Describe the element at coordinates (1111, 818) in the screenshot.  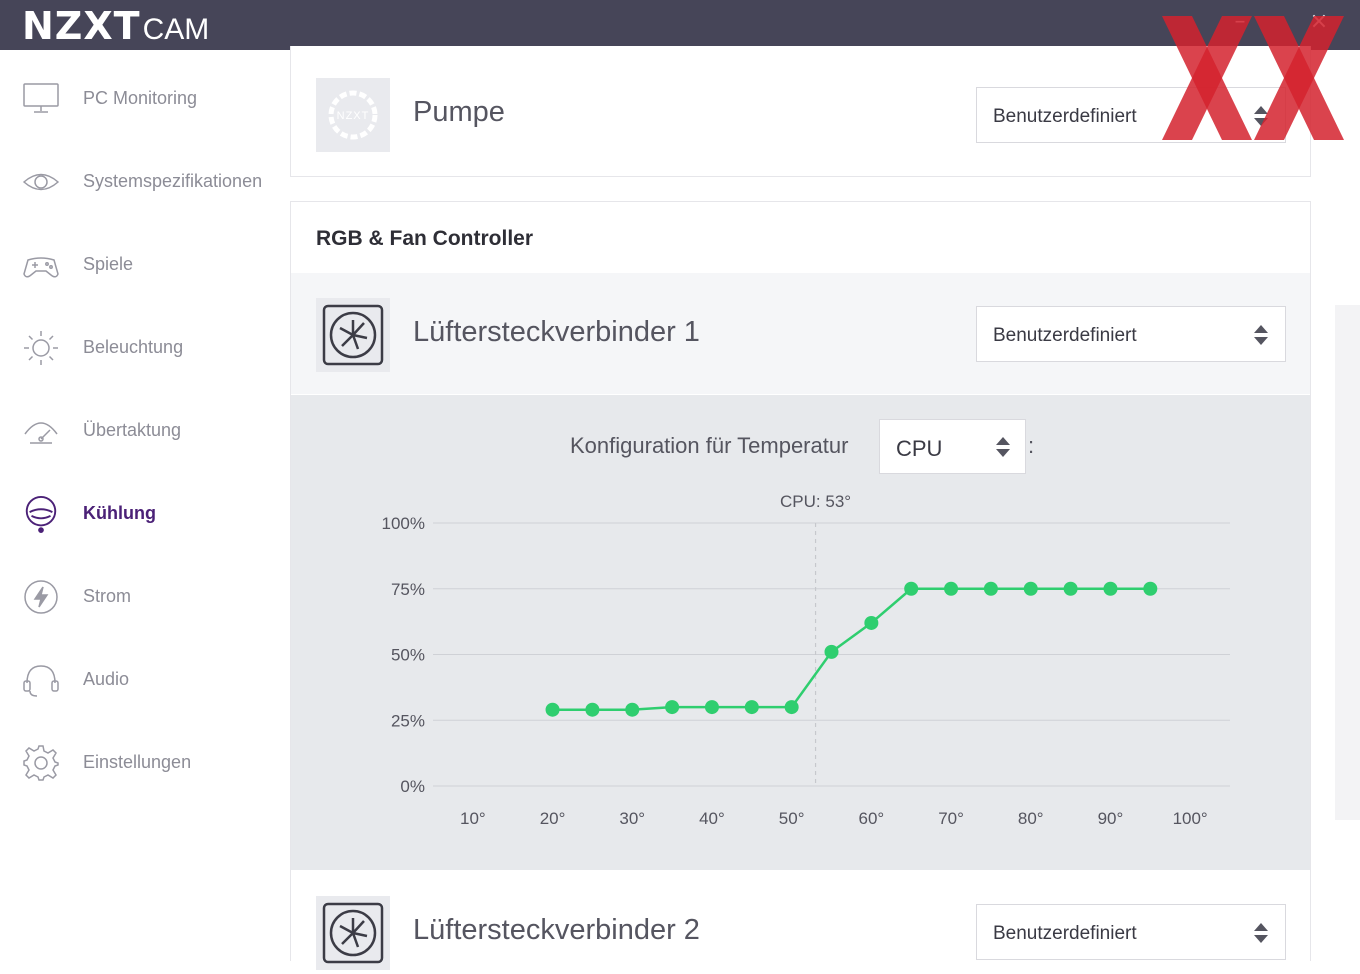
I see `x-tick-label: 90°` at that location.